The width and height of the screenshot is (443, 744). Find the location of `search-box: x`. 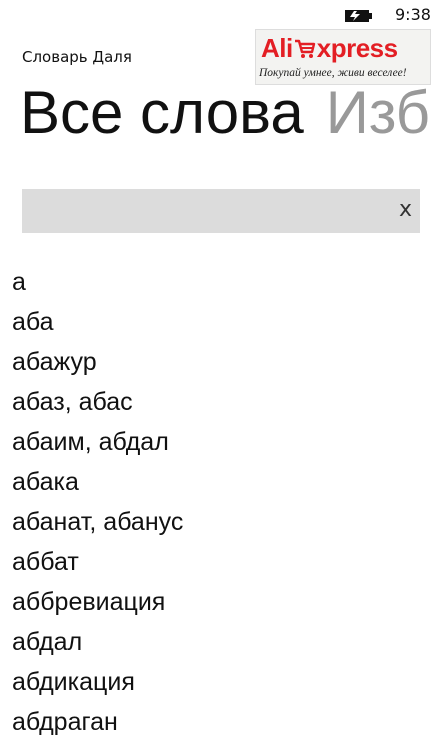

search-box: x is located at coordinates (221, 211).